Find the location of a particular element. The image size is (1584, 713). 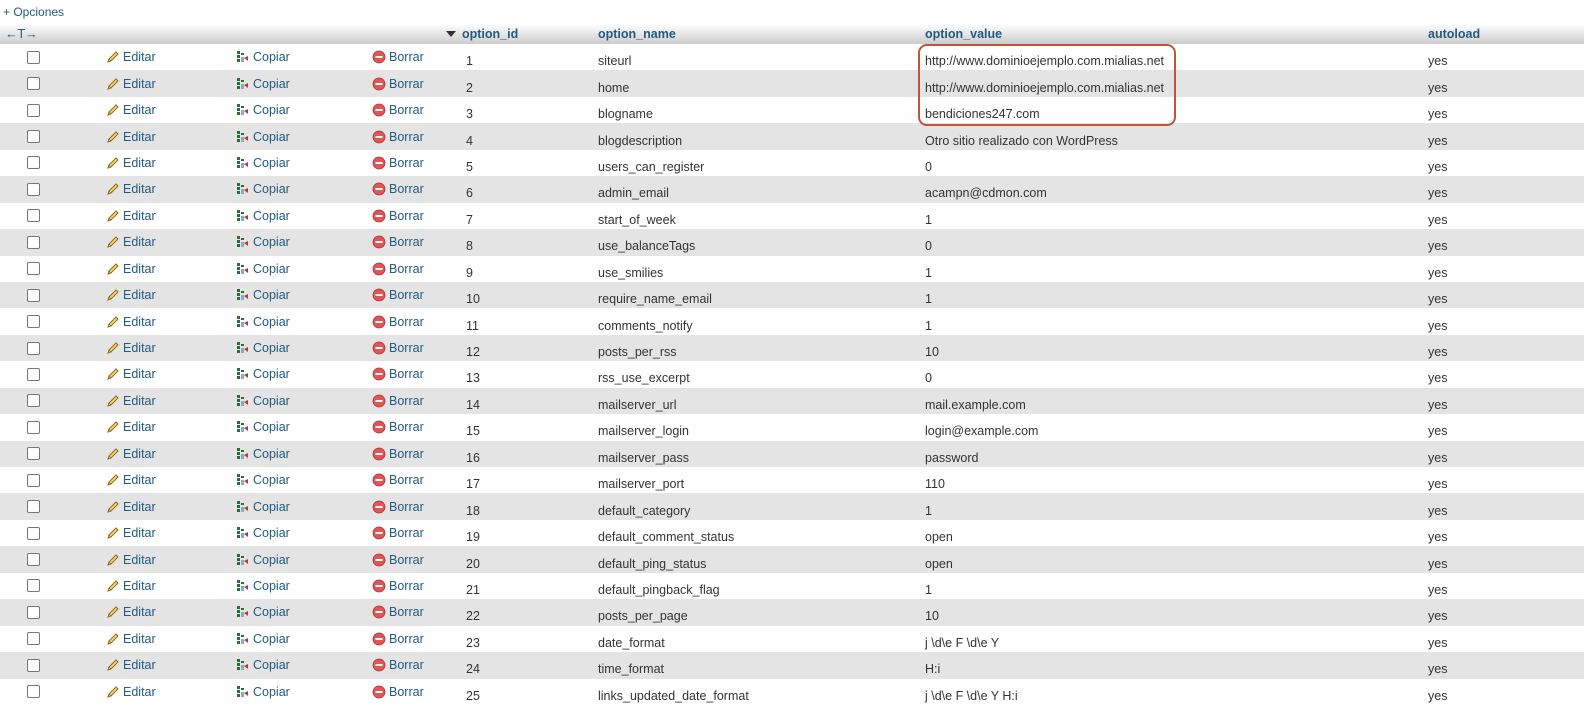

sort-desc-icon is located at coordinates (451, 34).